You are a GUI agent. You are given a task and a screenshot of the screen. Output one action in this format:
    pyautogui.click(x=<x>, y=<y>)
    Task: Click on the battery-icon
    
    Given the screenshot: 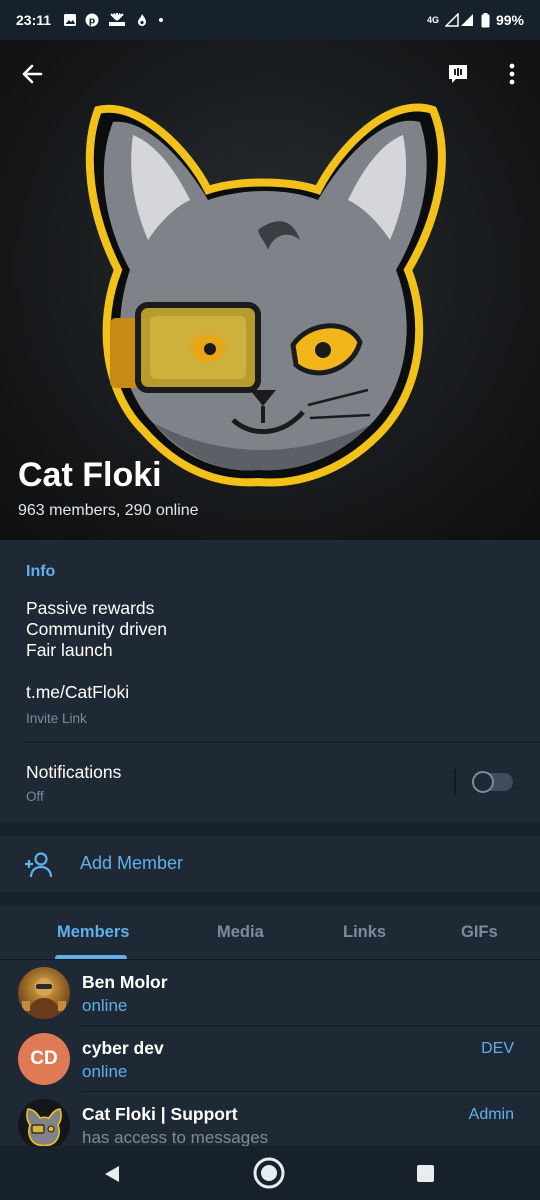 What is the action you would take?
    pyautogui.click(x=485, y=19)
    